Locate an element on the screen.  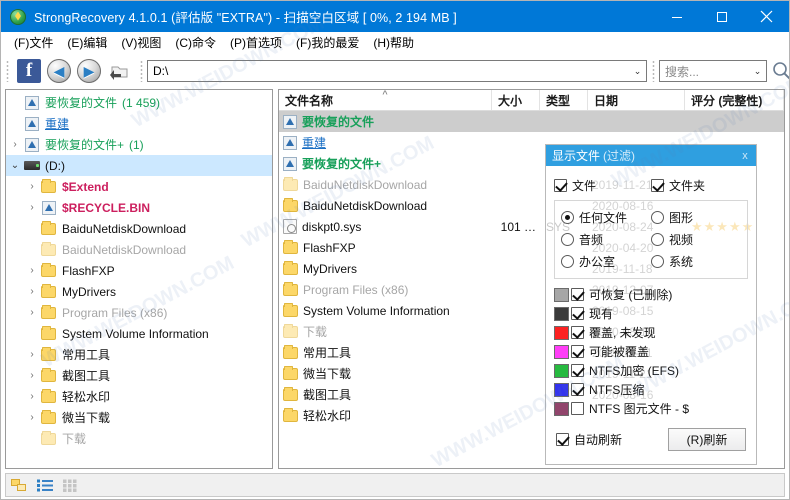
legend-row: 现有 is located at coordinates (651, 313).